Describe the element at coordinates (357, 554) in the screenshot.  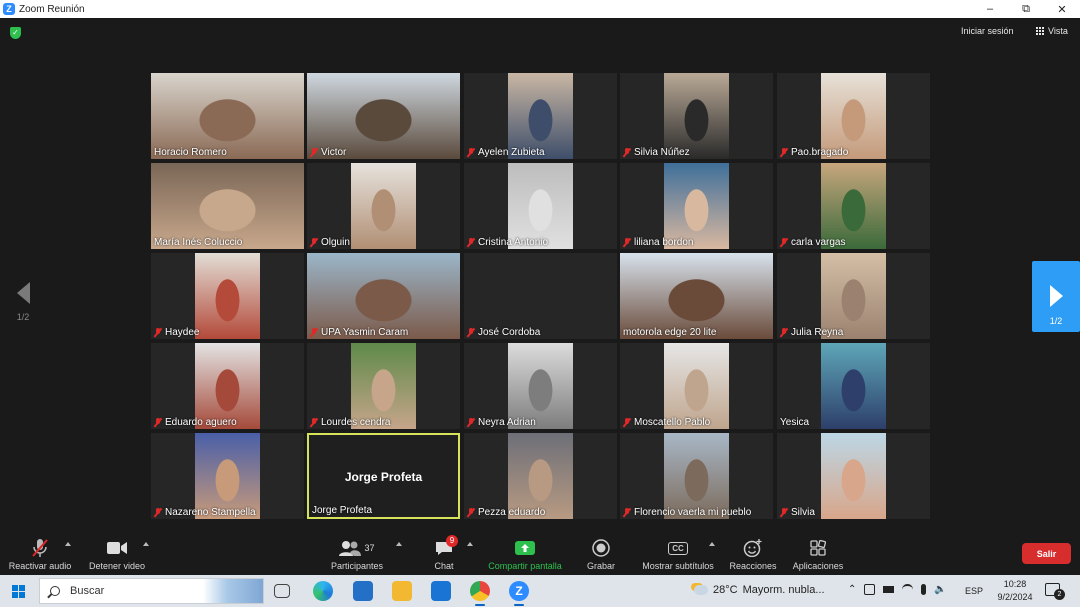
I see `participants-button: 37 Participantes` at that location.